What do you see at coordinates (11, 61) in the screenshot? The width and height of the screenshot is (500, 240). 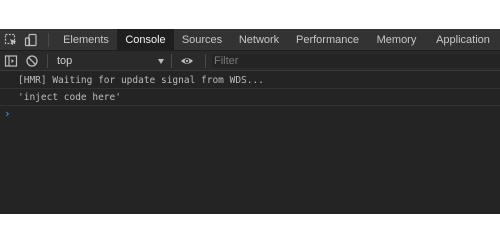 I see `sidebar-toggle-icon` at bounding box center [11, 61].